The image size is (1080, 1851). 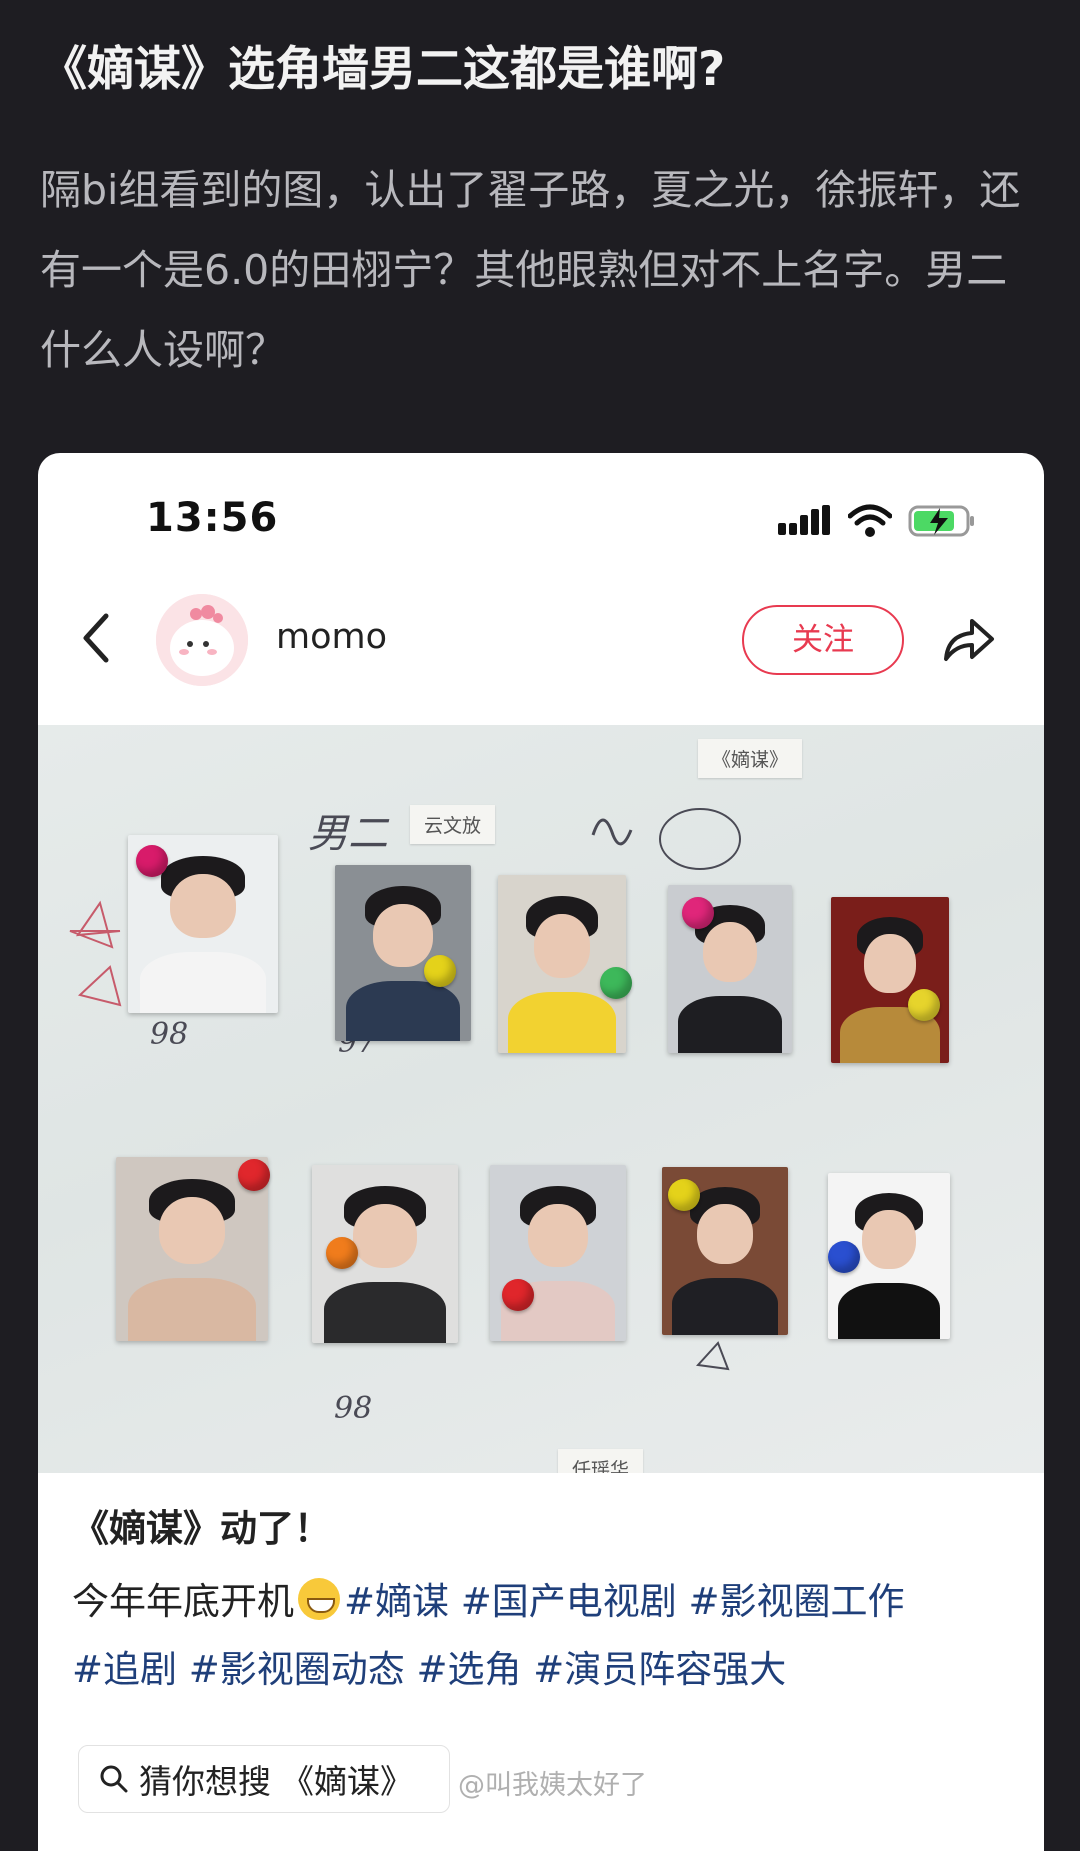 What do you see at coordinates (541, 638) in the screenshot?
I see `note-nav-bar: momo 关注` at bounding box center [541, 638].